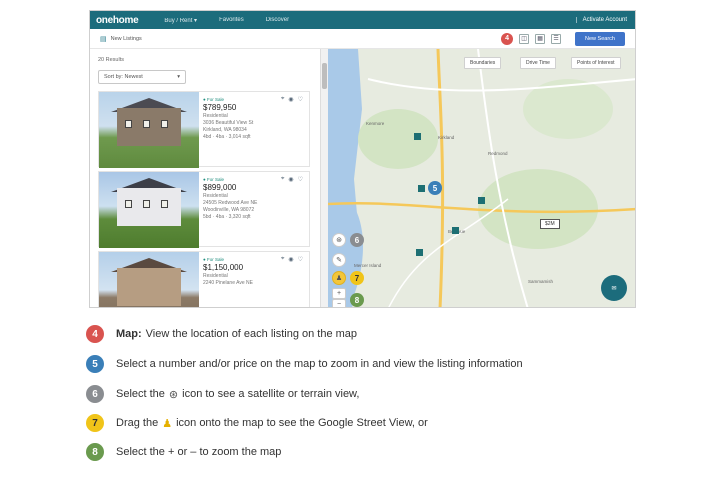 The height and width of the screenshot is (477, 724). Describe the element at coordinates (550, 224) in the screenshot. I see `price-map-pin: $2M` at that location.